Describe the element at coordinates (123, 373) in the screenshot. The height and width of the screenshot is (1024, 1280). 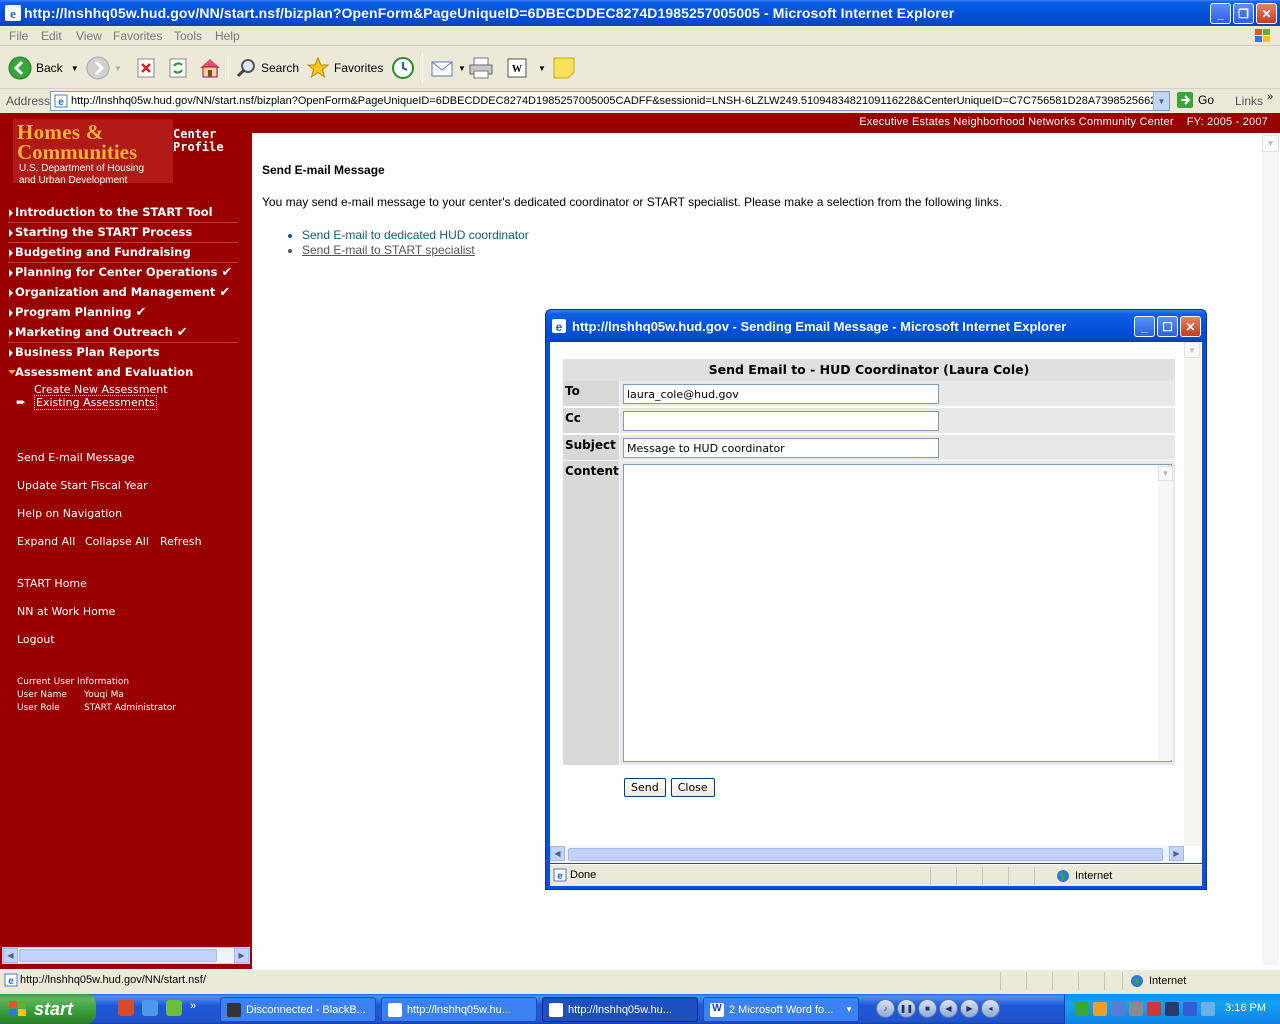
I see `nav-item-assessment: Assessment and Evaluation` at that location.